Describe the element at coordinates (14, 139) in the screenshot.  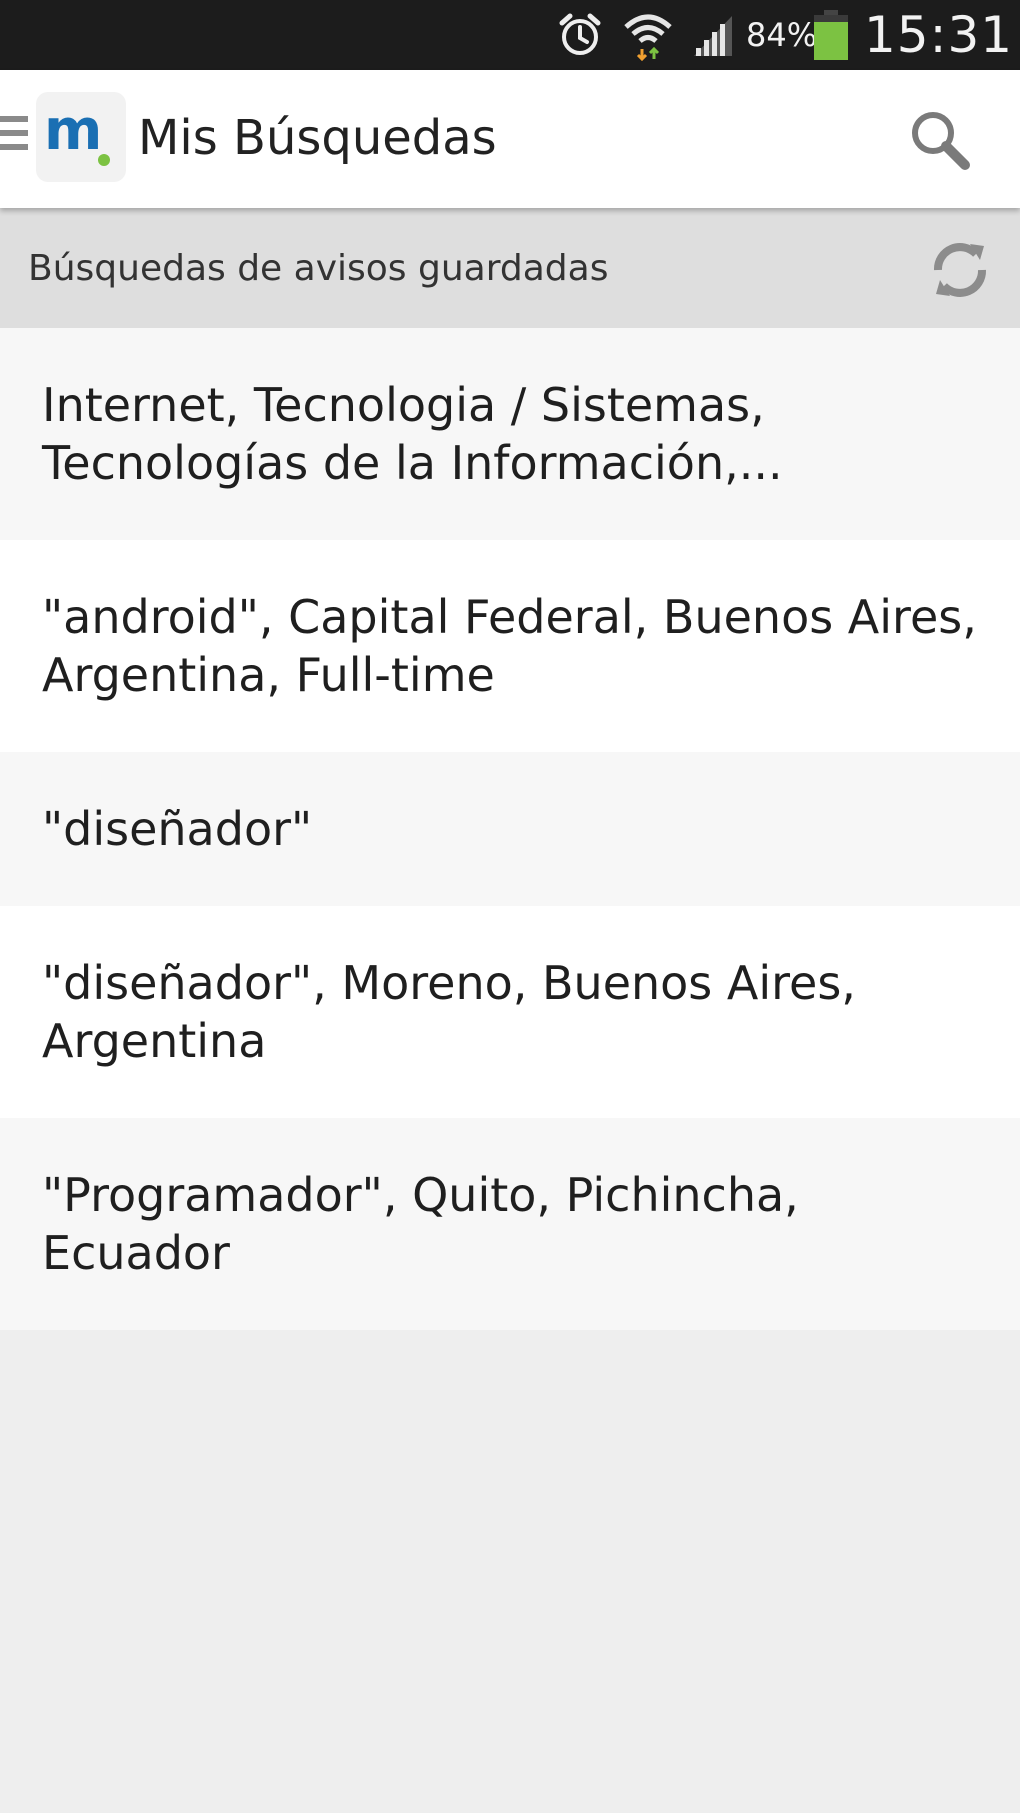
I see `menu-icon` at that location.